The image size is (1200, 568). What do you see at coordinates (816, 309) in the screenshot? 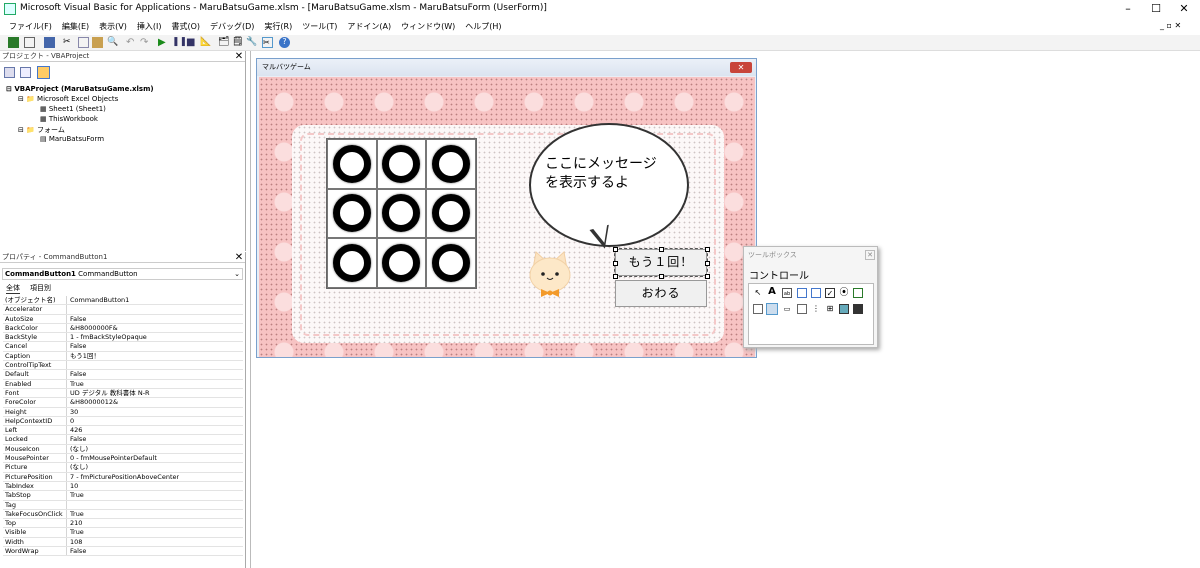
I see `scrollbar-tool-icon: ⋮` at bounding box center [816, 309].